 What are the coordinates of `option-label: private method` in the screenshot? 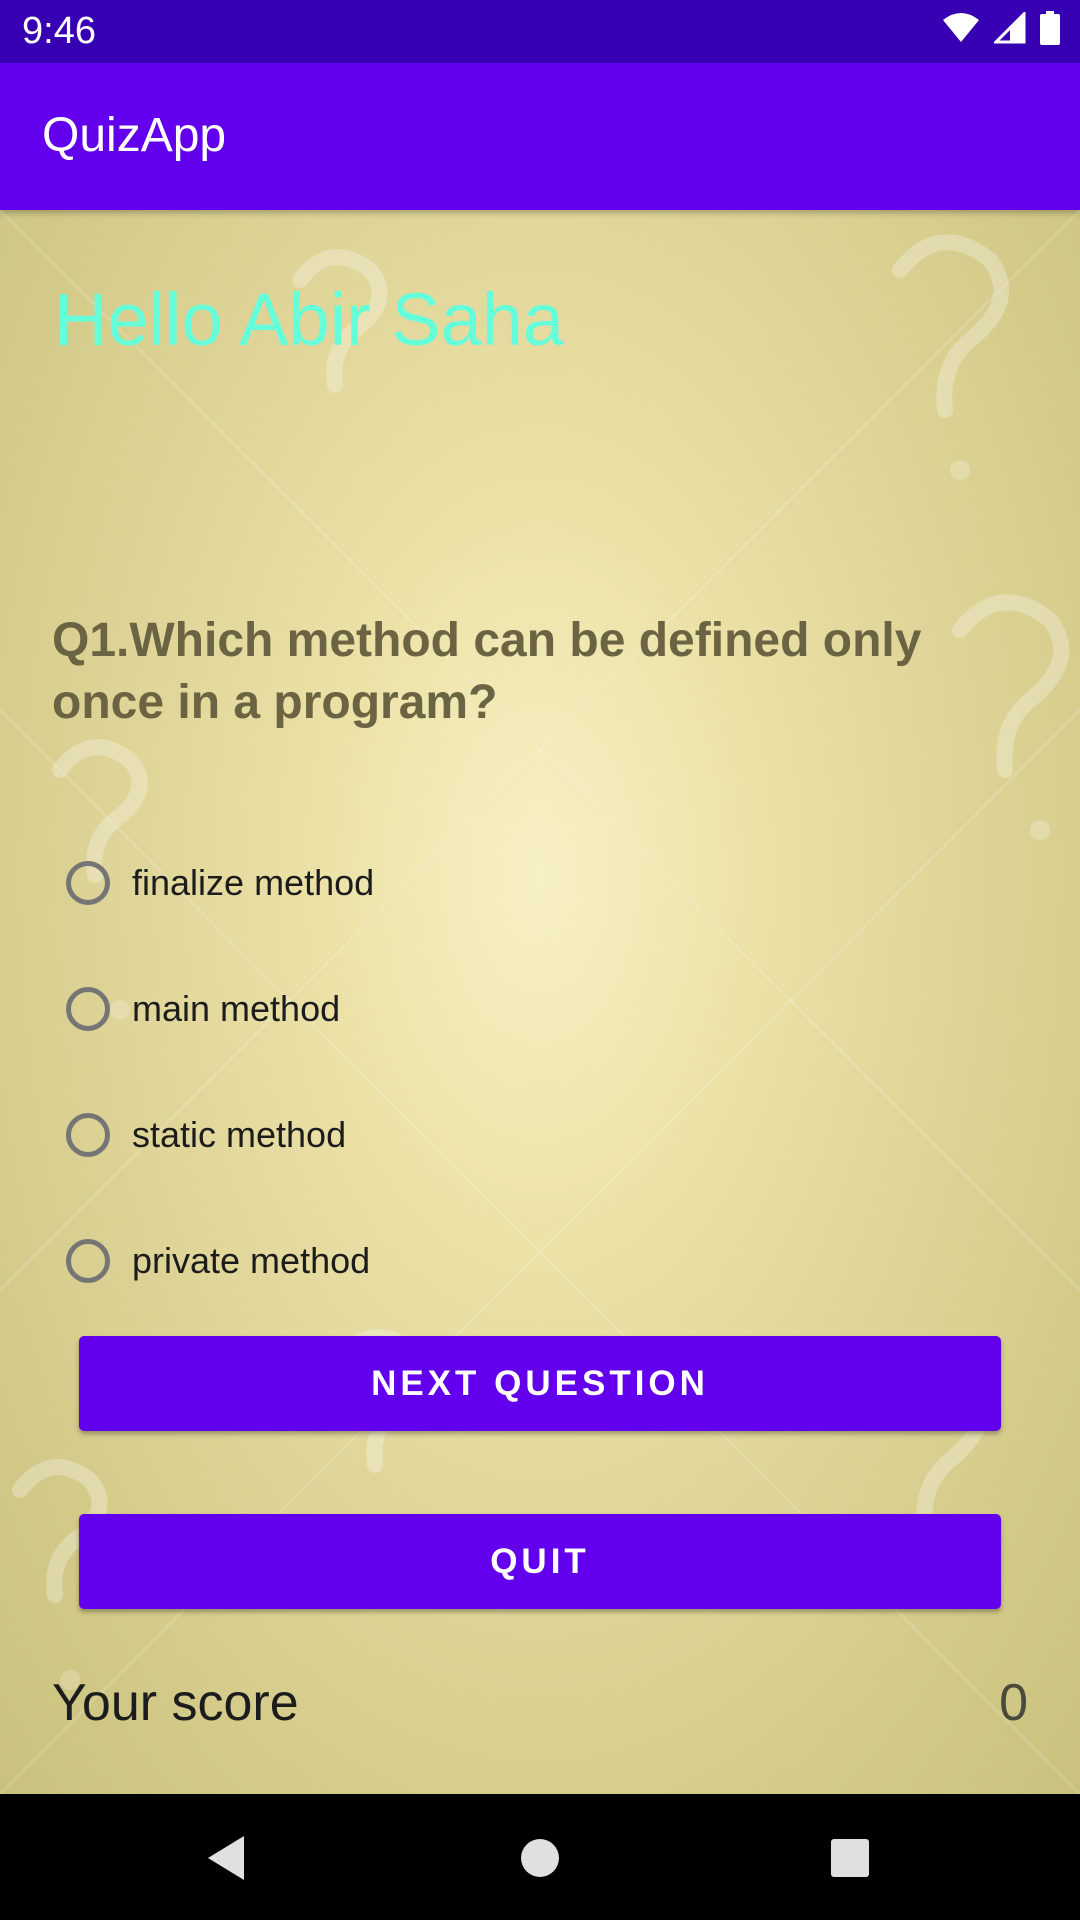 It's located at (251, 1260).